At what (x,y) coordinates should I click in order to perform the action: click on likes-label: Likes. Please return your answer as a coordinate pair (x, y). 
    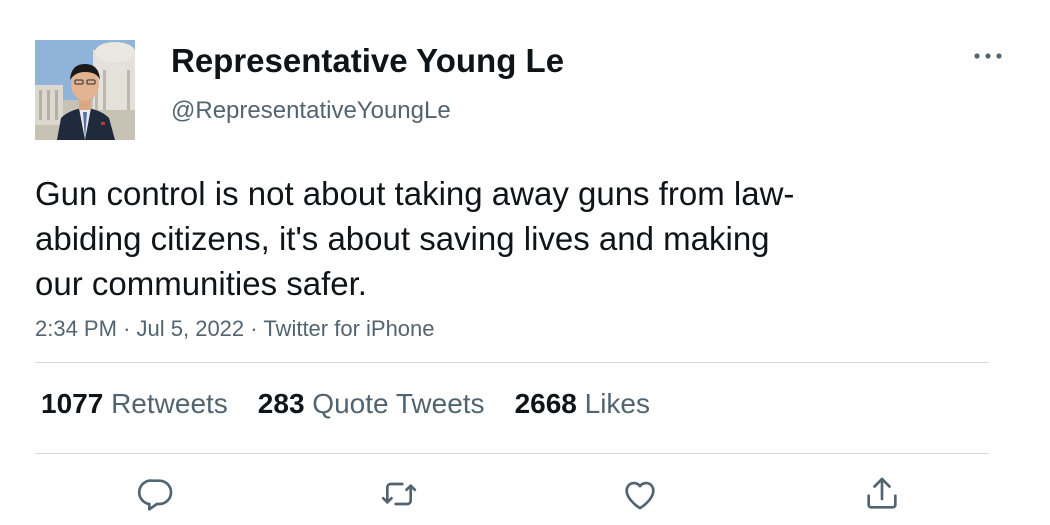
    Looking at the image, I should click on (617, 403).